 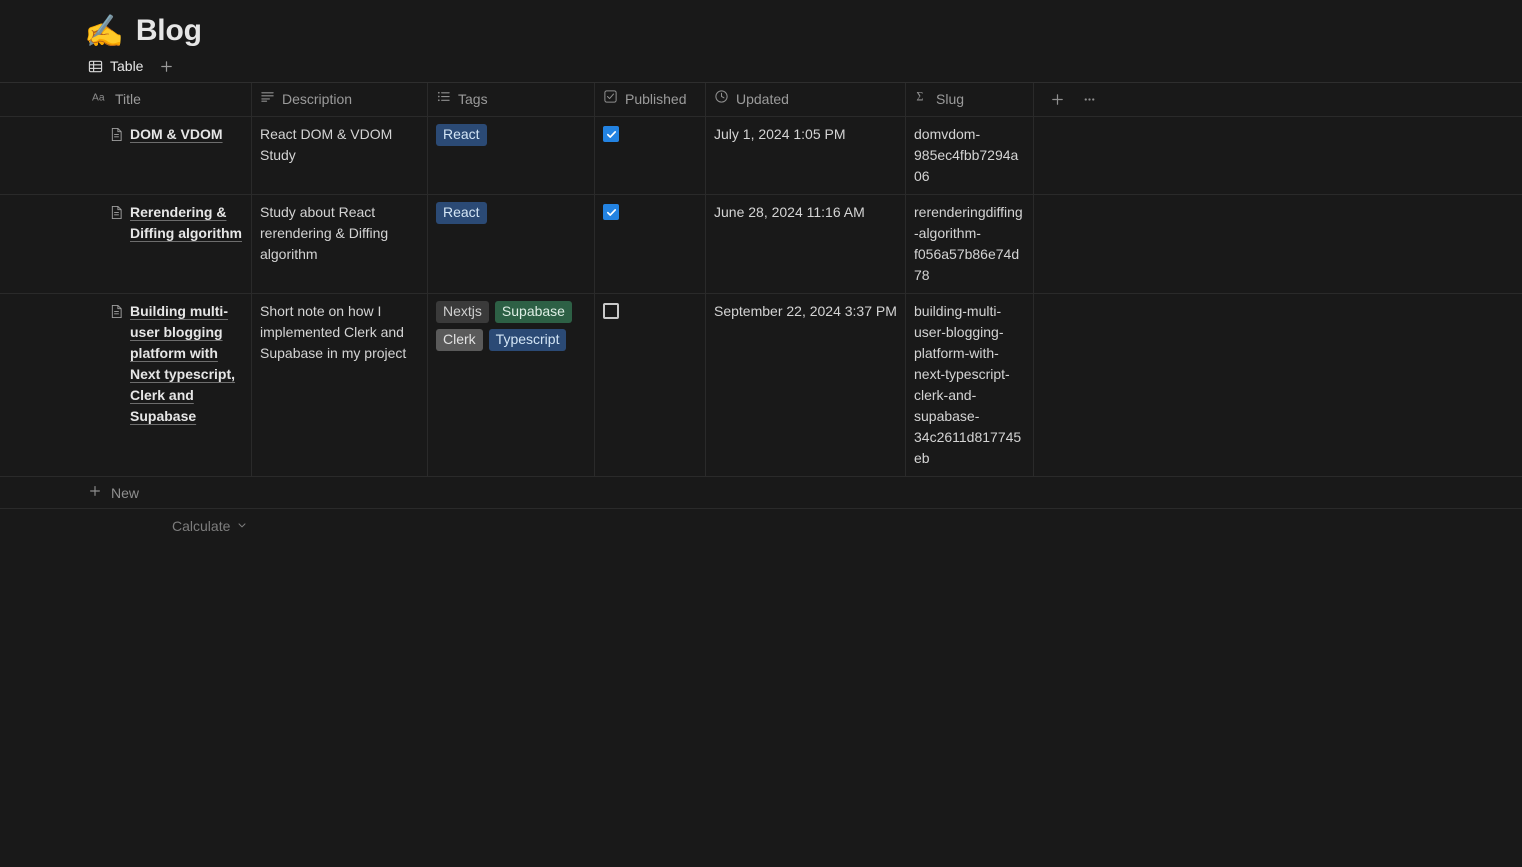 What do you see at coordinates (721, 99) in the screenshot?
I see `clock-icon` at bounding box center [721, 99].